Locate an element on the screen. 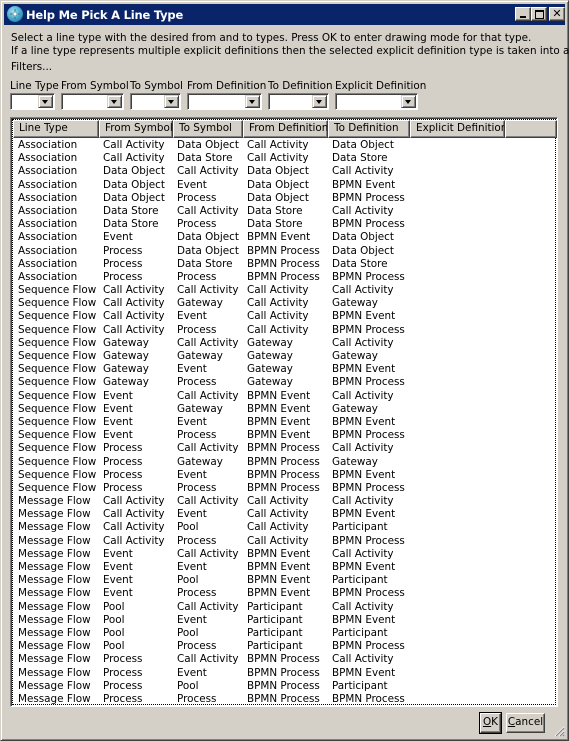 The height and width of the screenshot is (741, 569). ok-mnemonic: O is located at coordinates (487, 722).